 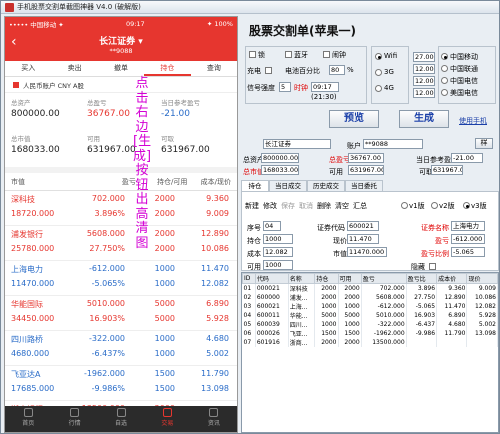 What do you see at coordinates (288, 206) in the screenshot?
I see `save-button: 保存` at bounding box center [288, 206].